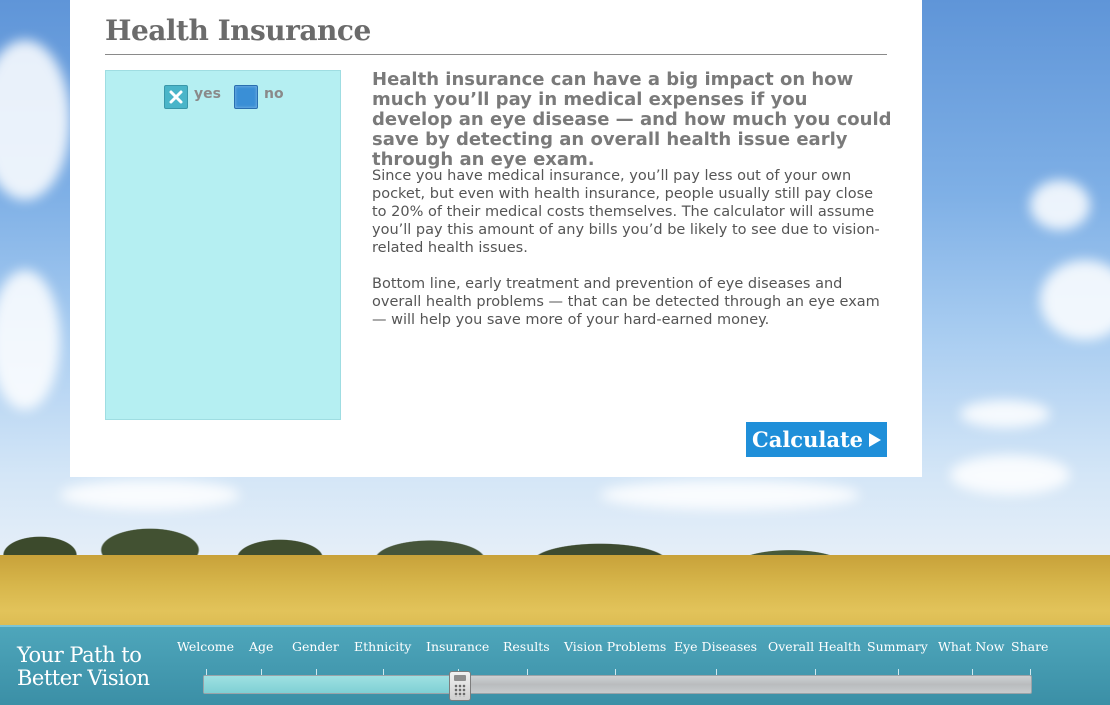 The image size is (1110, 705). What do you see at coordinates (617, 684) in the screenshot?
I see `progress-track` at bounding box center [617, 684].